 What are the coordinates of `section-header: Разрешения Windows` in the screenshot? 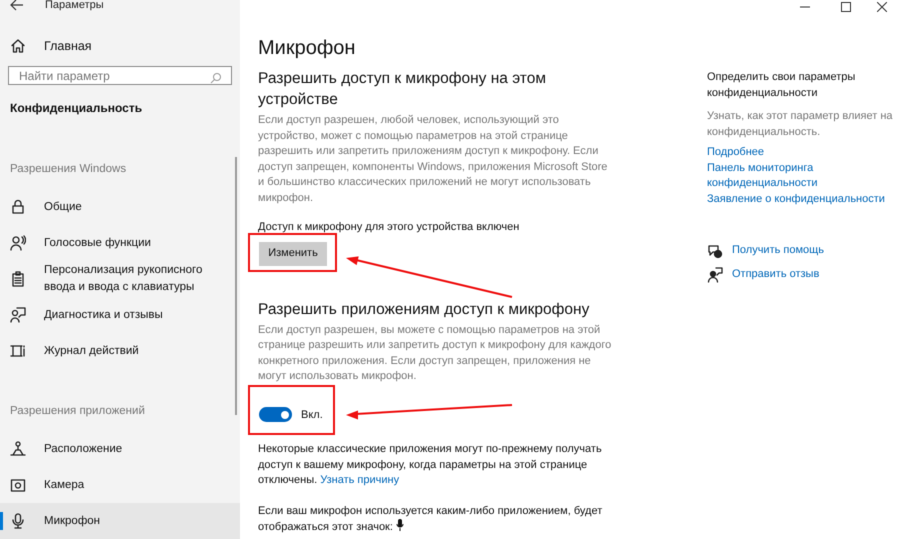 It's located at (69, 169).